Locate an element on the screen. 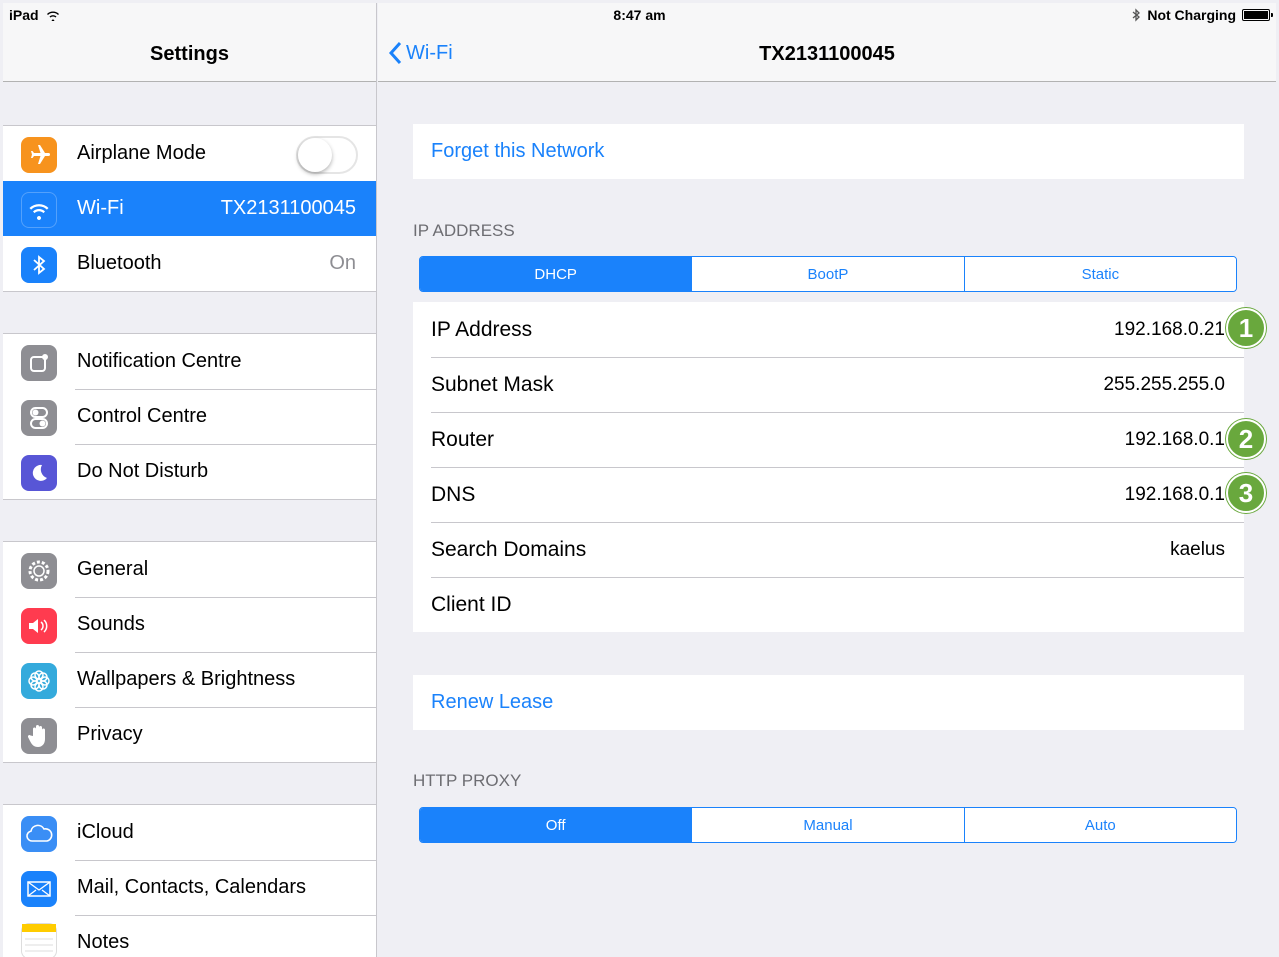 This screenshot has width=1279, height=957. renew-lease-card: Renew Lease is located at coordinates (828, 702).